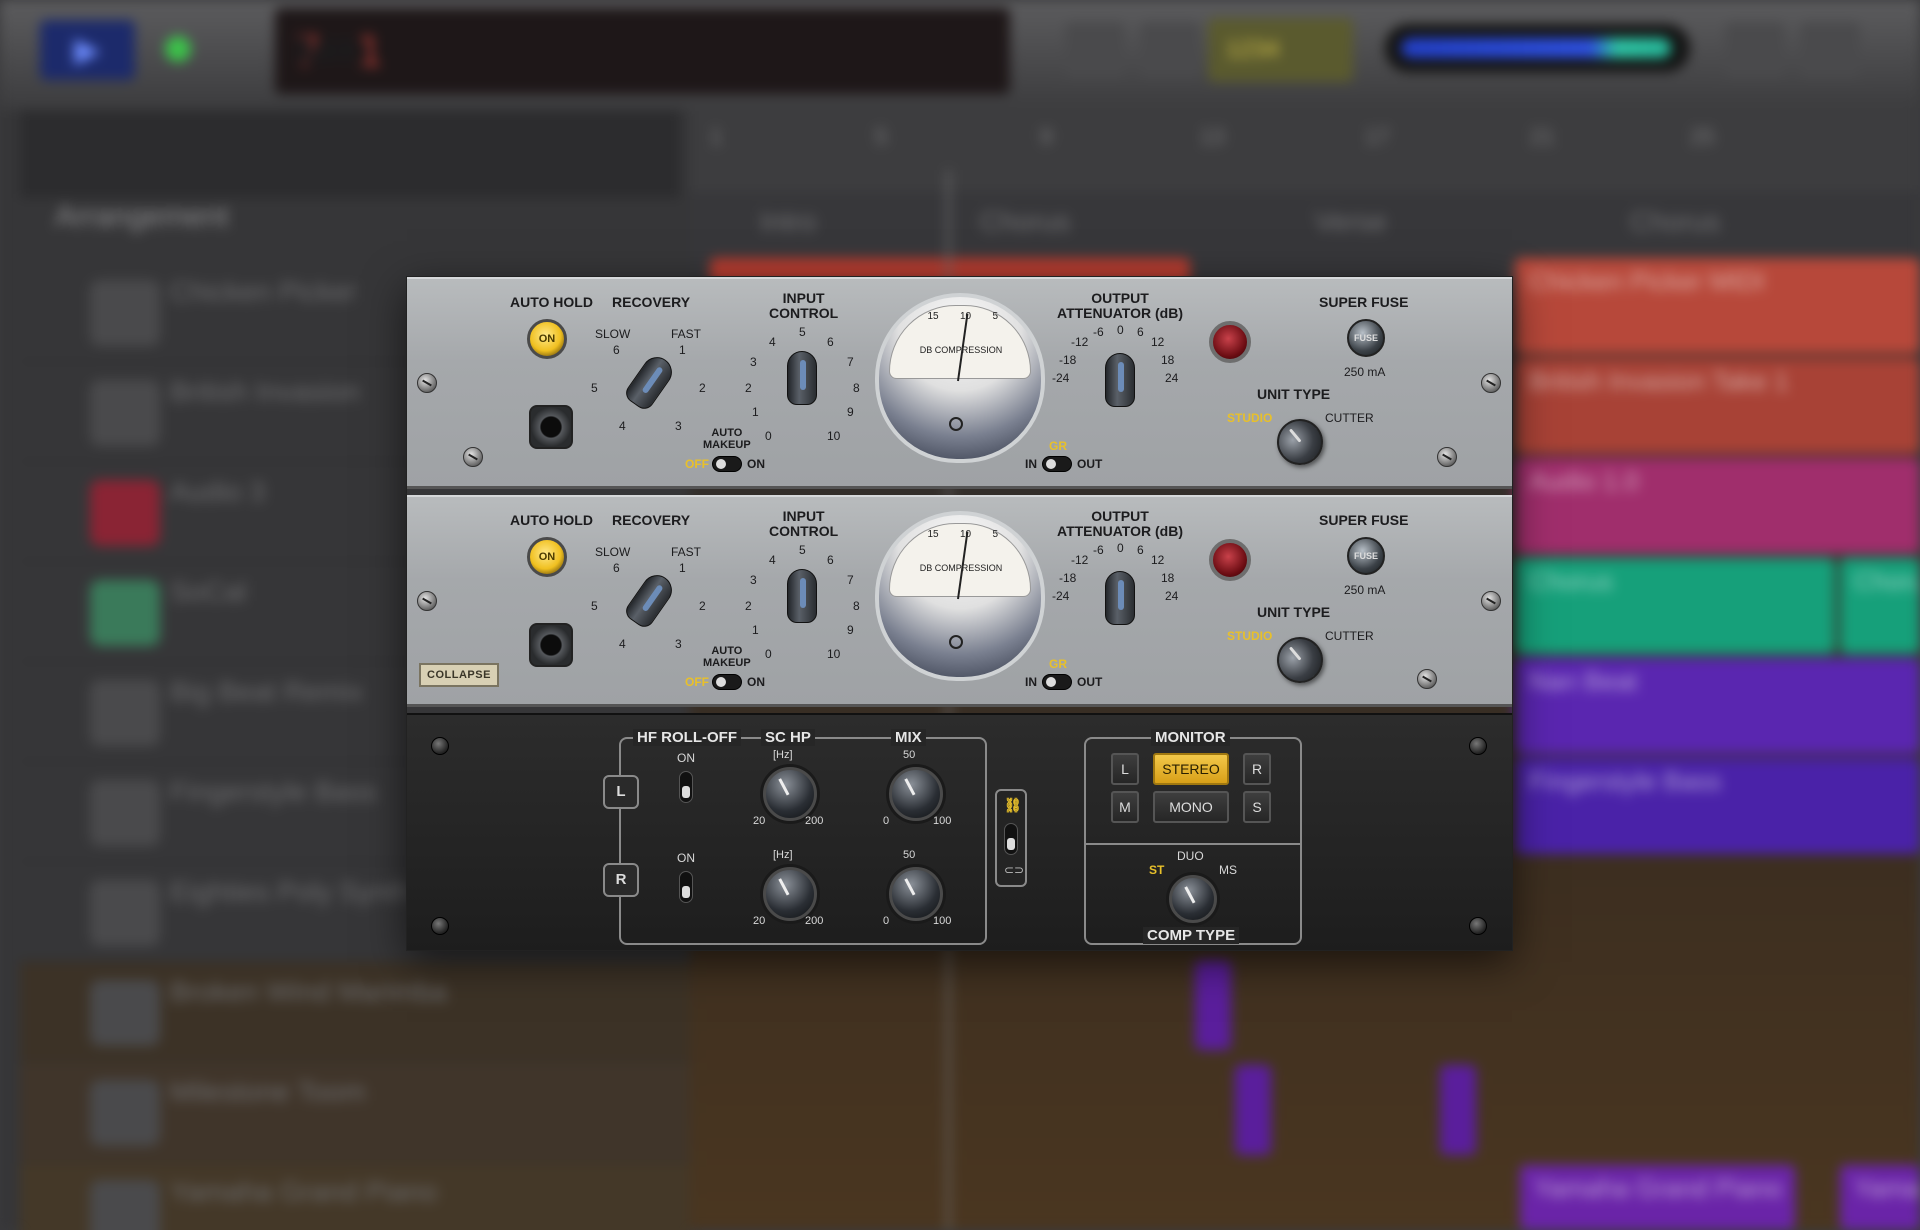 The width and height of the screenshot is (1920, 1230). I want to click on recovery-label: RECOVERY, so click(651, 302).